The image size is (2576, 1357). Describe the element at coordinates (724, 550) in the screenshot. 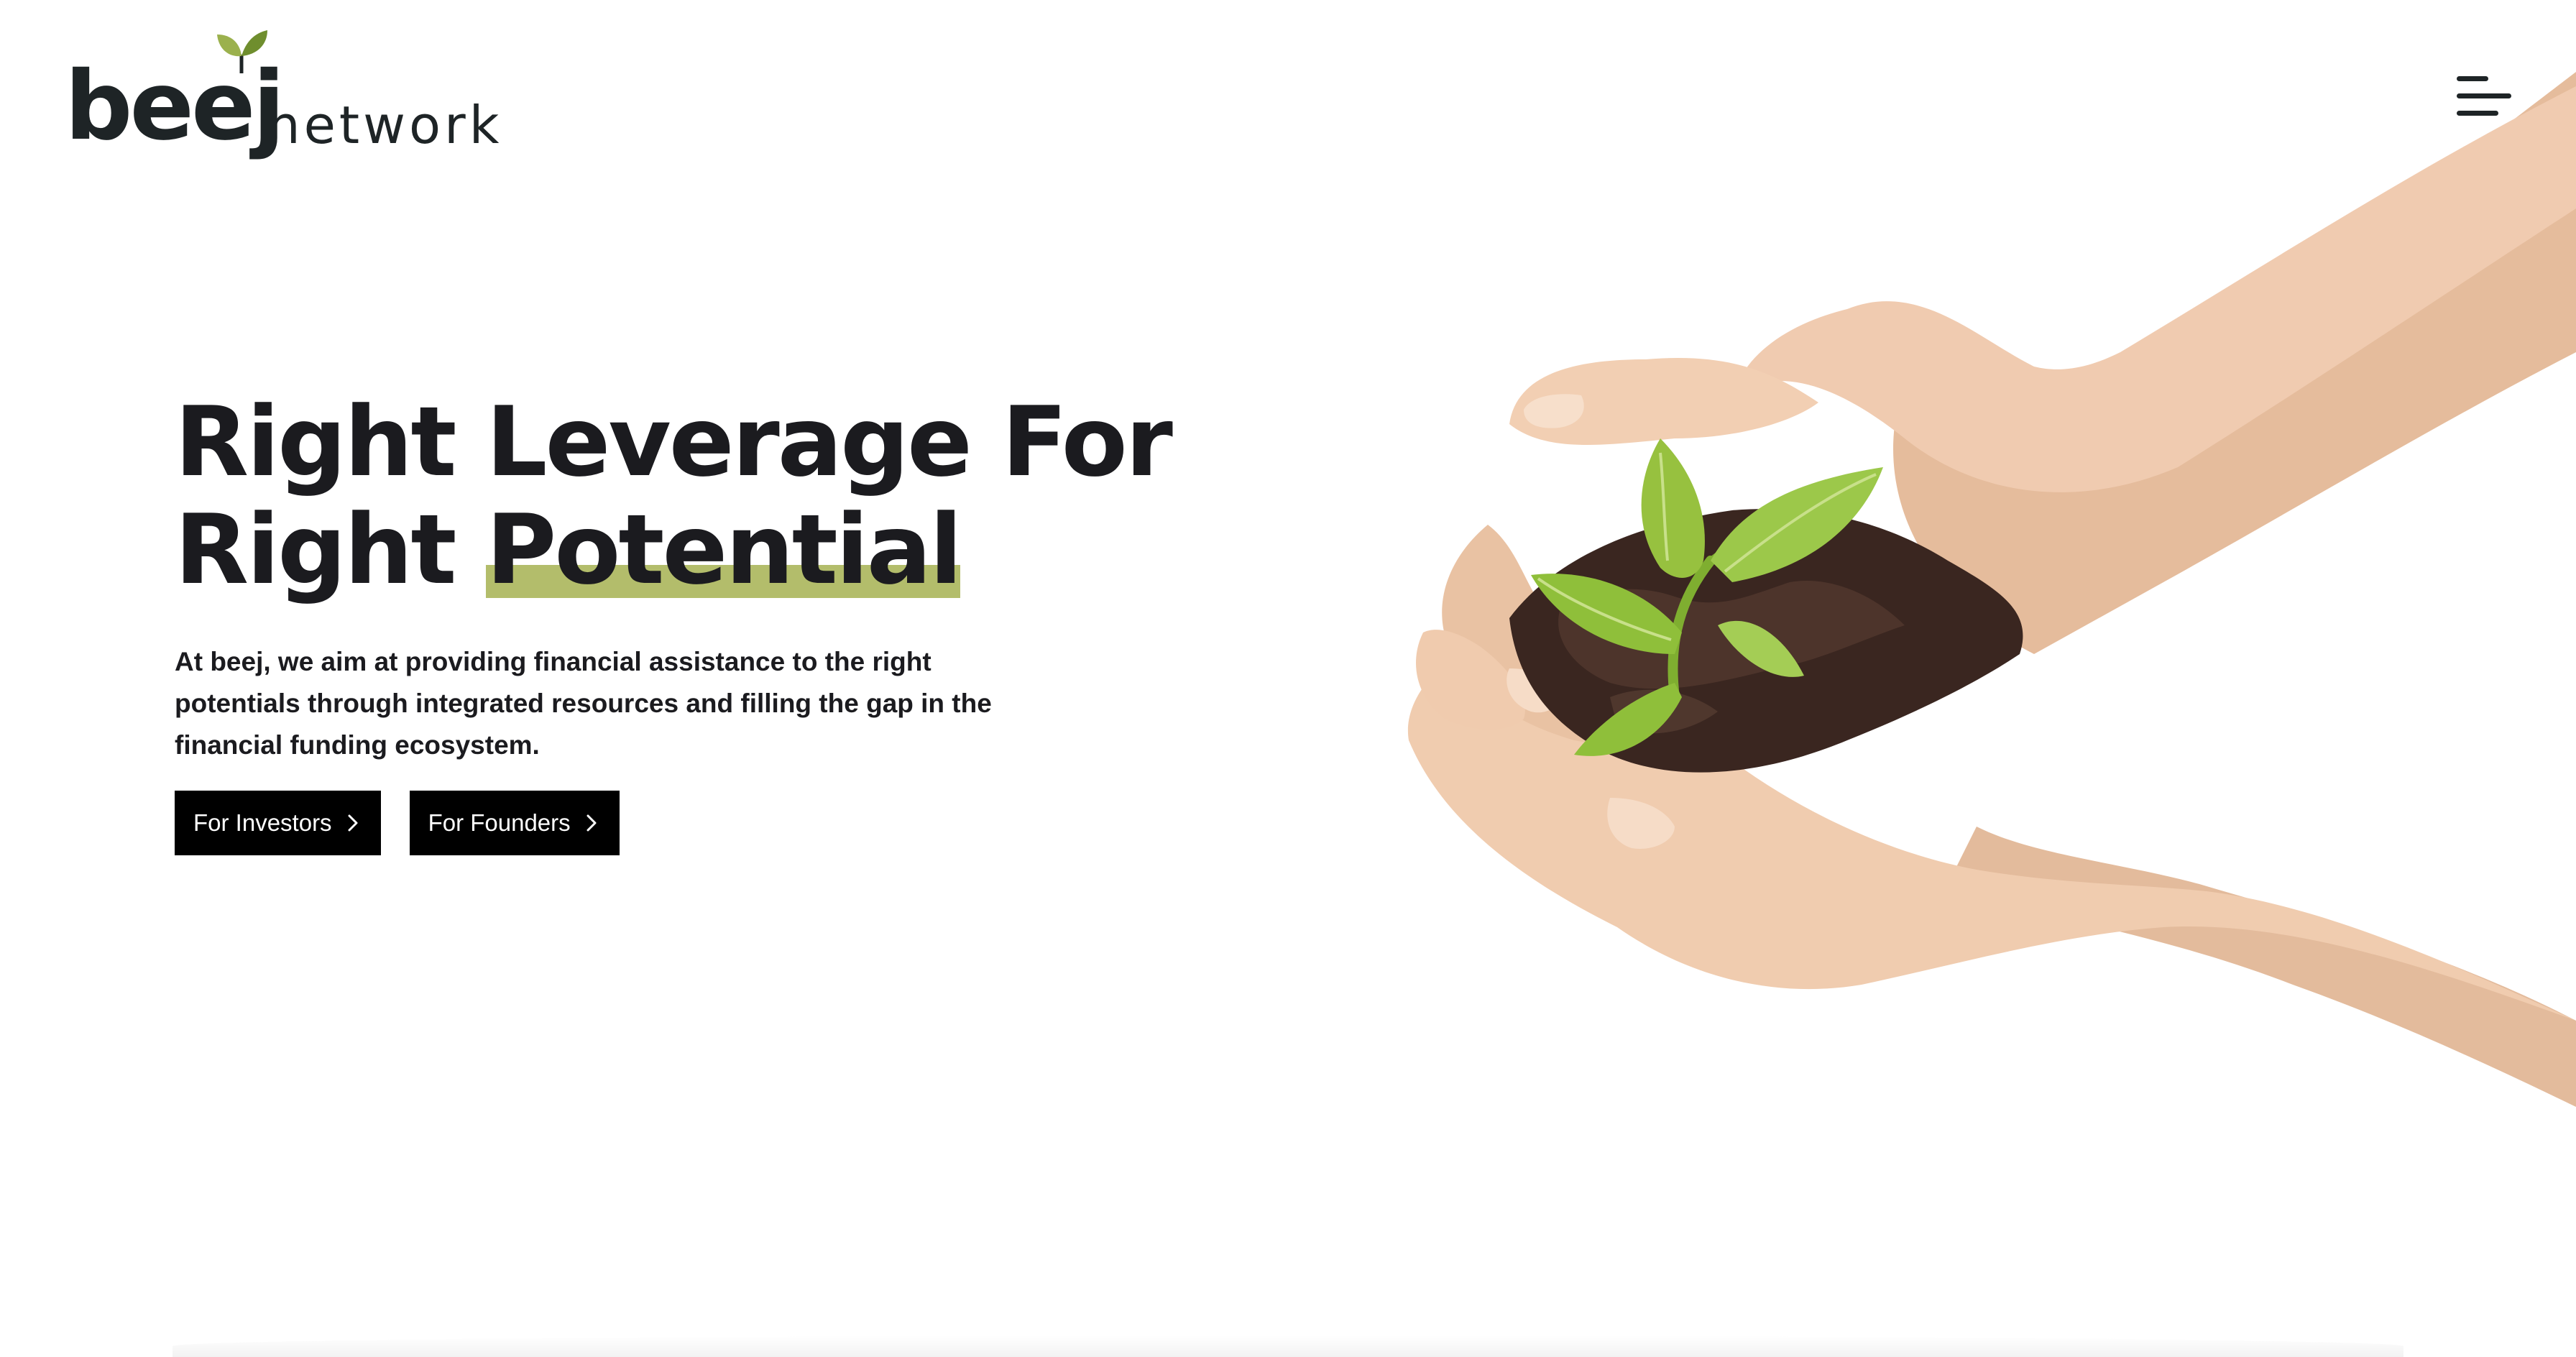

I see `headline-highlight: Potential` at that location.